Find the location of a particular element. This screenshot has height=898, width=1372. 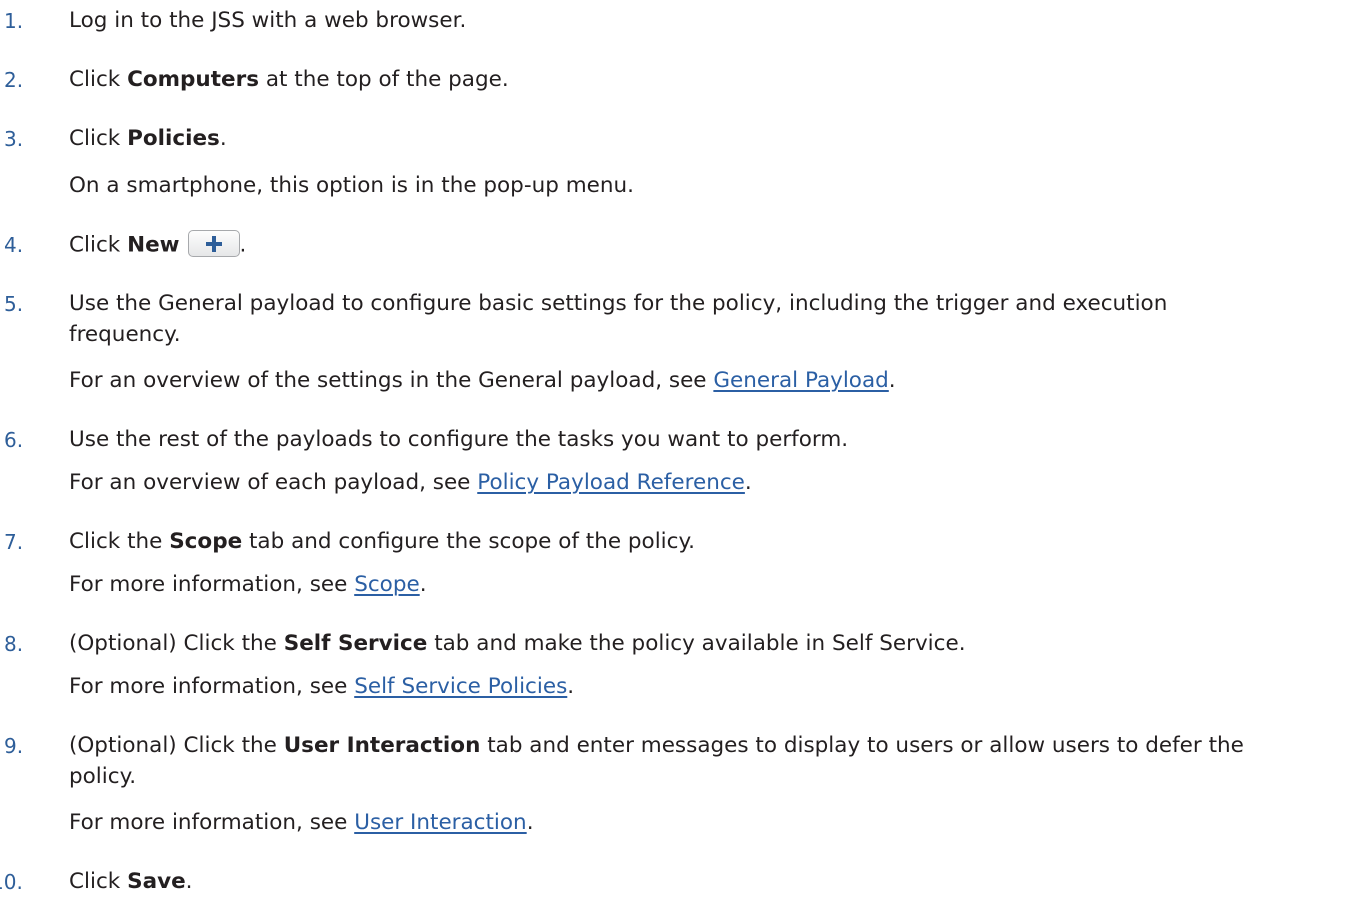

link-general-payload: General Payload is located at coordinates (800, 380).